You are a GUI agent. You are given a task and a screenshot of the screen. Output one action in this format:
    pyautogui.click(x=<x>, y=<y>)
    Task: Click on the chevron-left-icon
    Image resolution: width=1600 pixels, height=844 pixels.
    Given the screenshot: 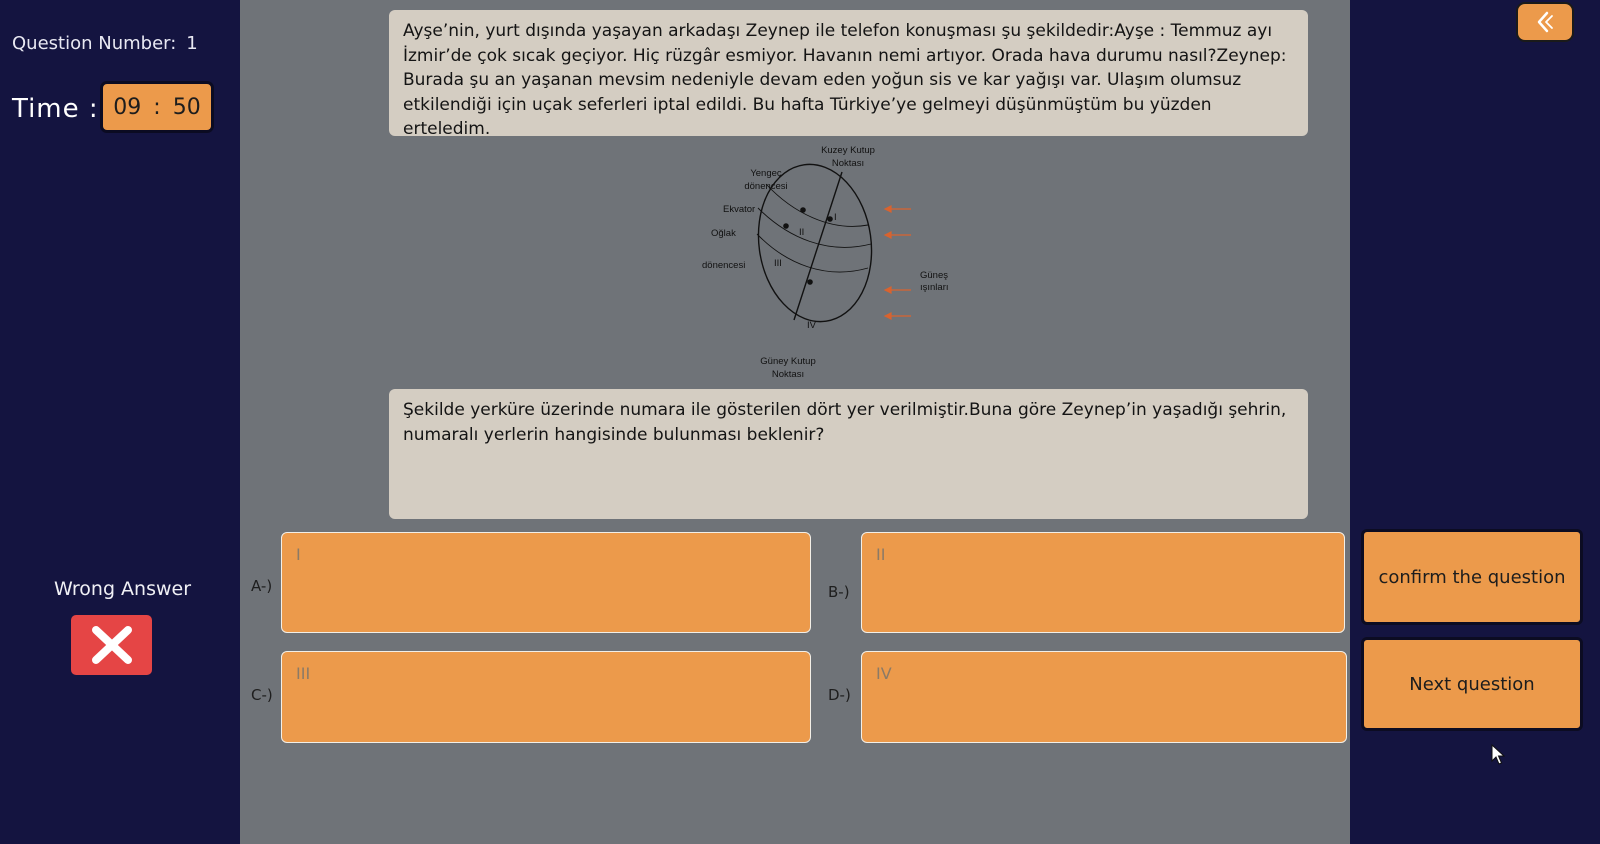 What is the action you would take?
    pyautogui.click(x=1545, y=22)
    